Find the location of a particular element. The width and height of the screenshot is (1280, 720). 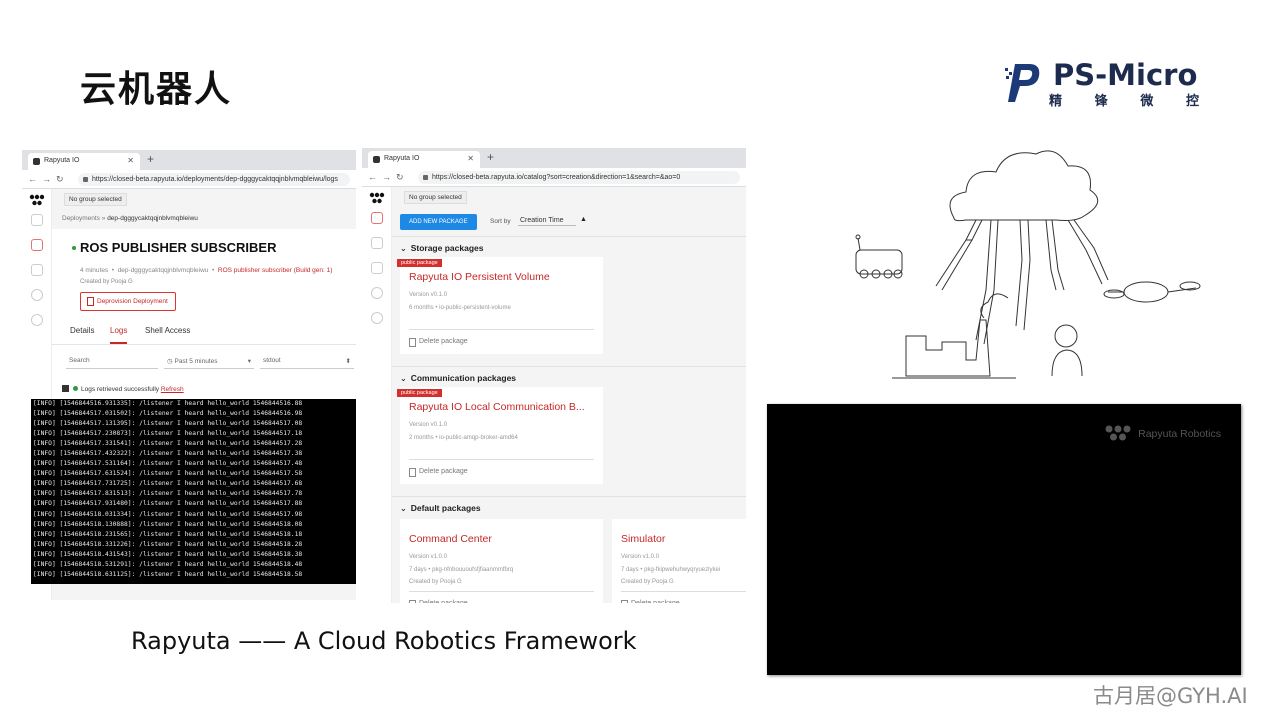

logo-sub-char: 精 is located at coordinates (1056, 101).